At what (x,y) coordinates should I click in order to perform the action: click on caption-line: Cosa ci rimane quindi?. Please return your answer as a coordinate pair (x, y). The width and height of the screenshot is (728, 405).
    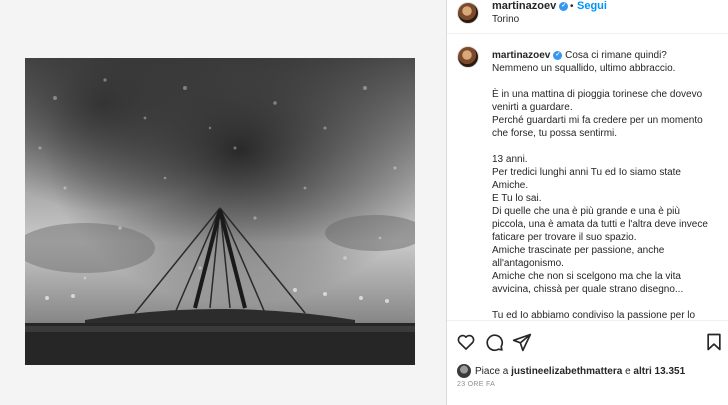
    Looking at the image, I should click on (616, 55).